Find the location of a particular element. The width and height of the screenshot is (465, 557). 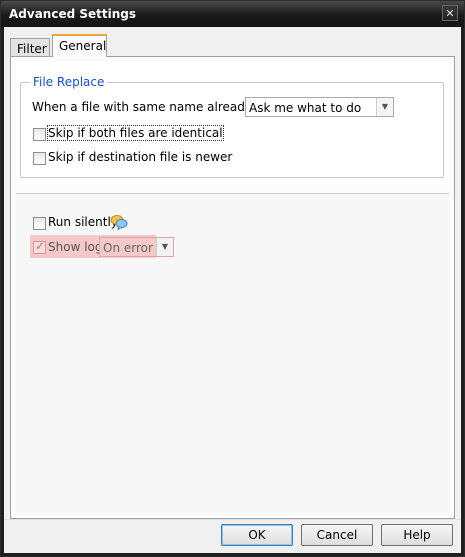

tab-general-label: General is located at coordinates (83, 46).